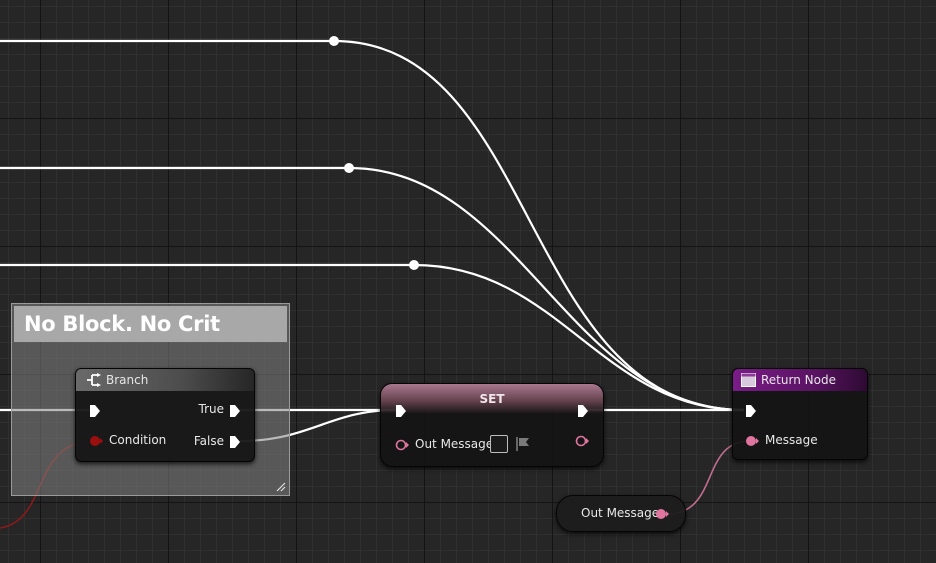  What do you see at coordinates (150, 324) in the screenshot?
I see `comment-title: No Block. No Crit` at bounding box center [150, 324].